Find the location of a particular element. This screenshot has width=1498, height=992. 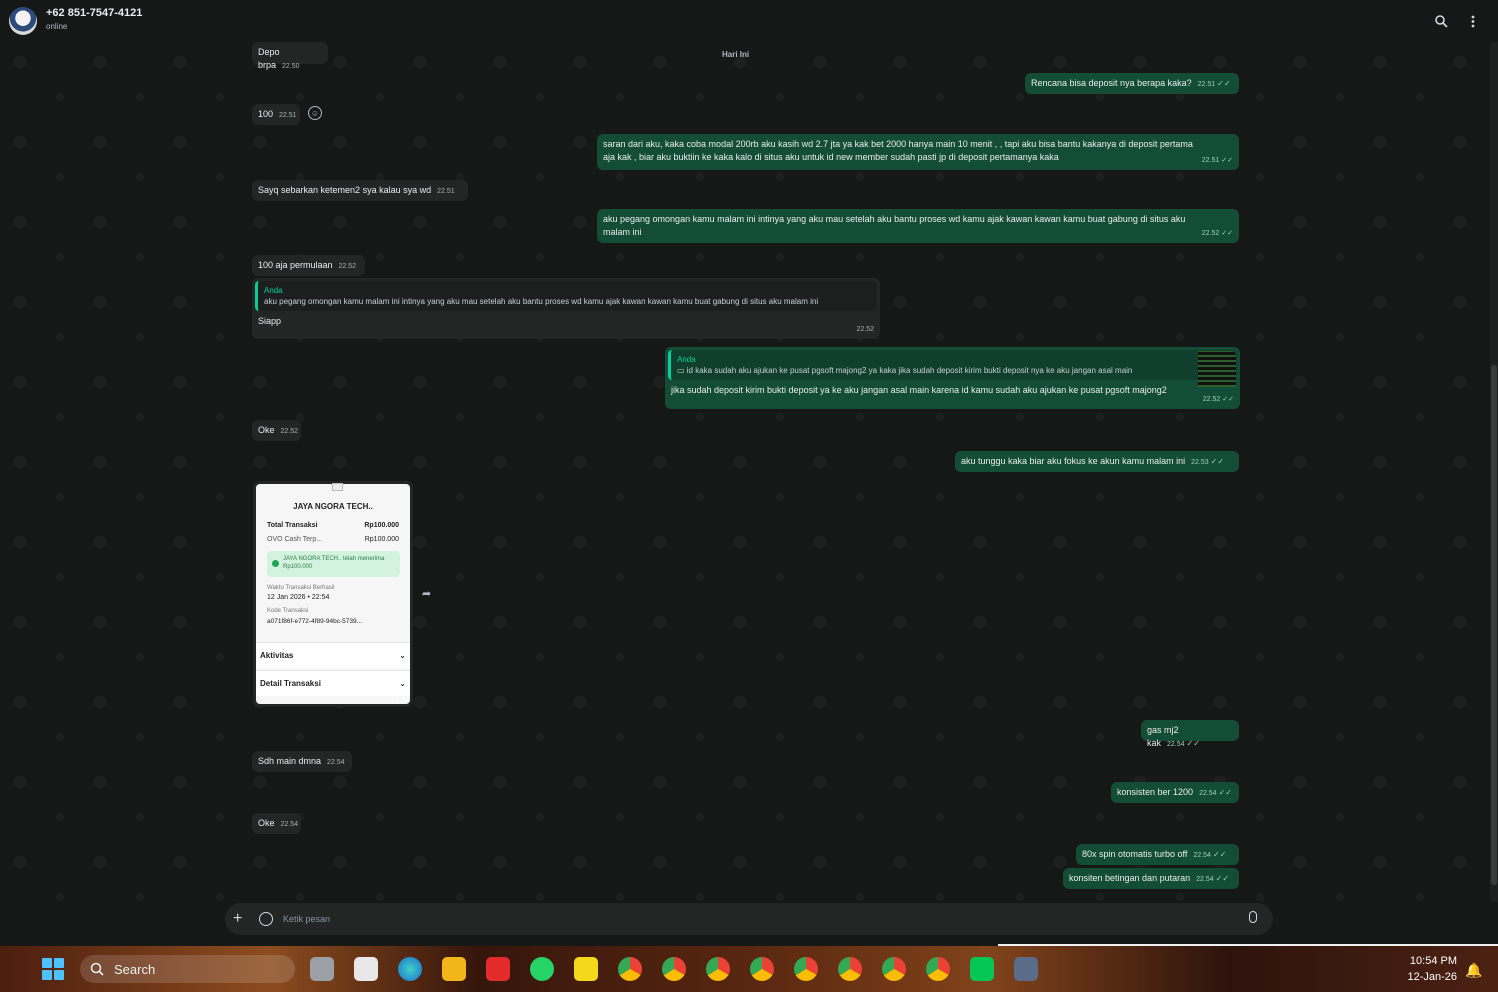

contact-avatar is located at coordinates (23, 21).